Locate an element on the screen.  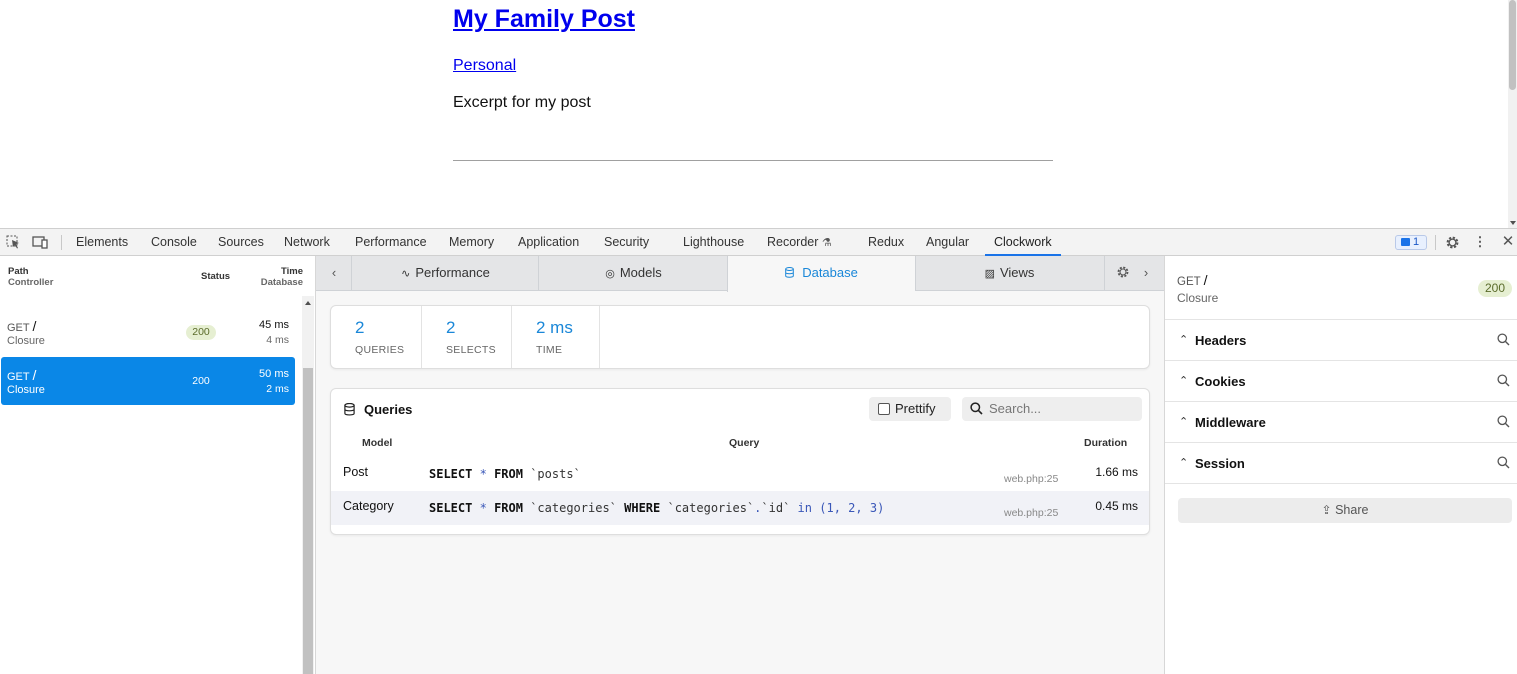
request-list-scrollbar-thumb is located at coordinates (308, 521).